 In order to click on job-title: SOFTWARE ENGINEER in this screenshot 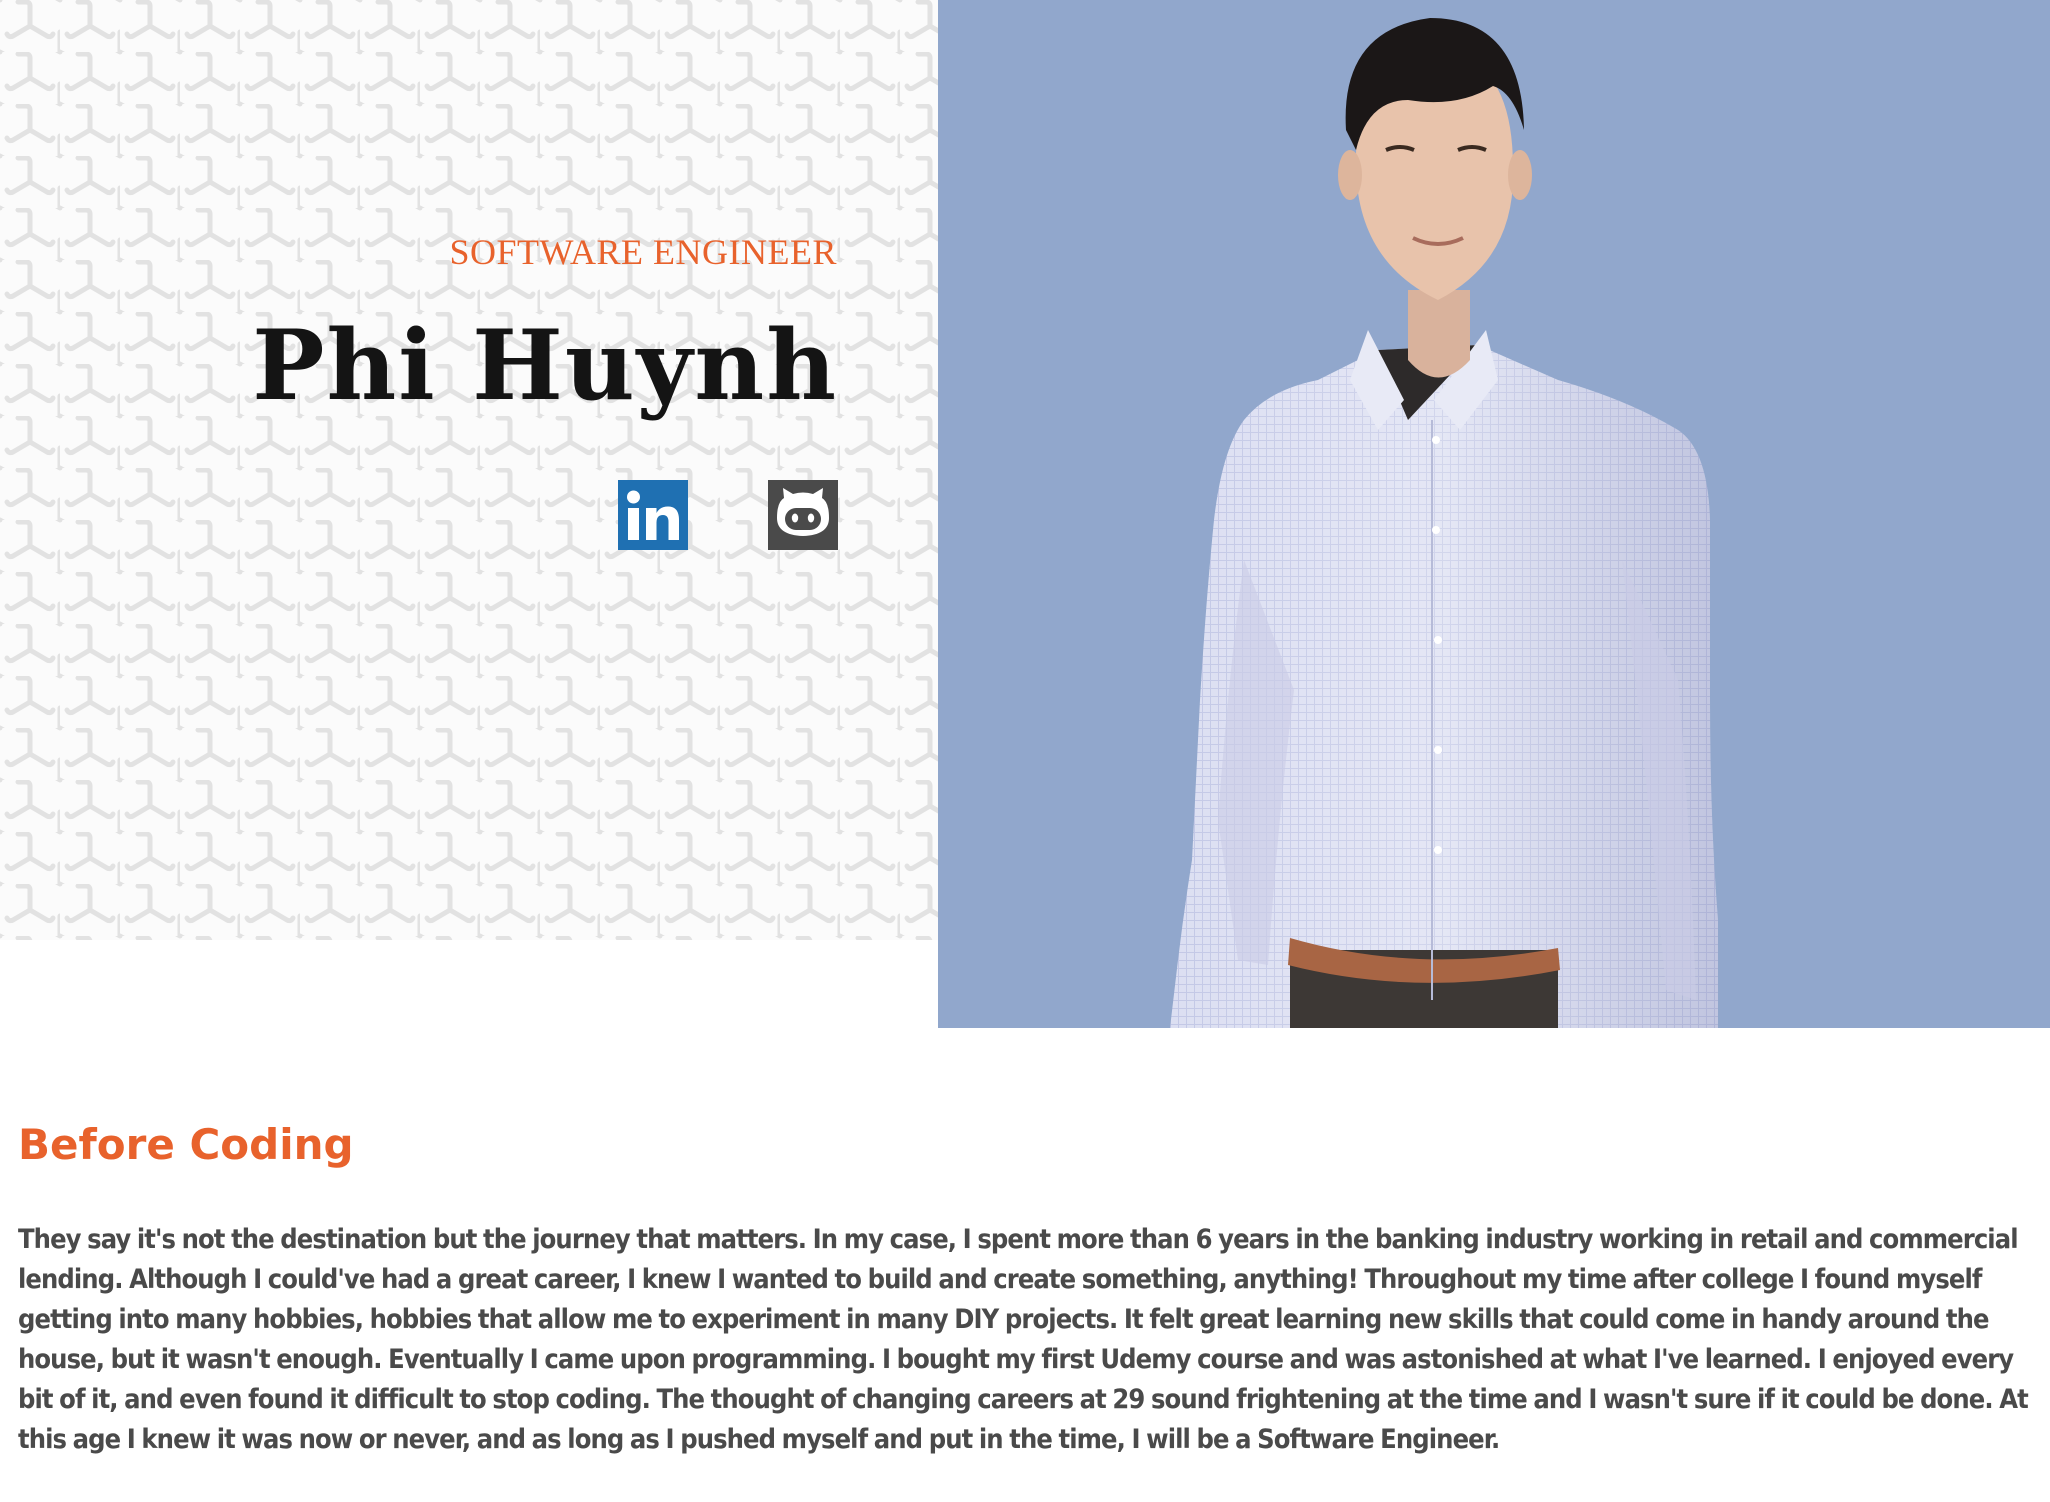, I will do `click(643, 252)`.